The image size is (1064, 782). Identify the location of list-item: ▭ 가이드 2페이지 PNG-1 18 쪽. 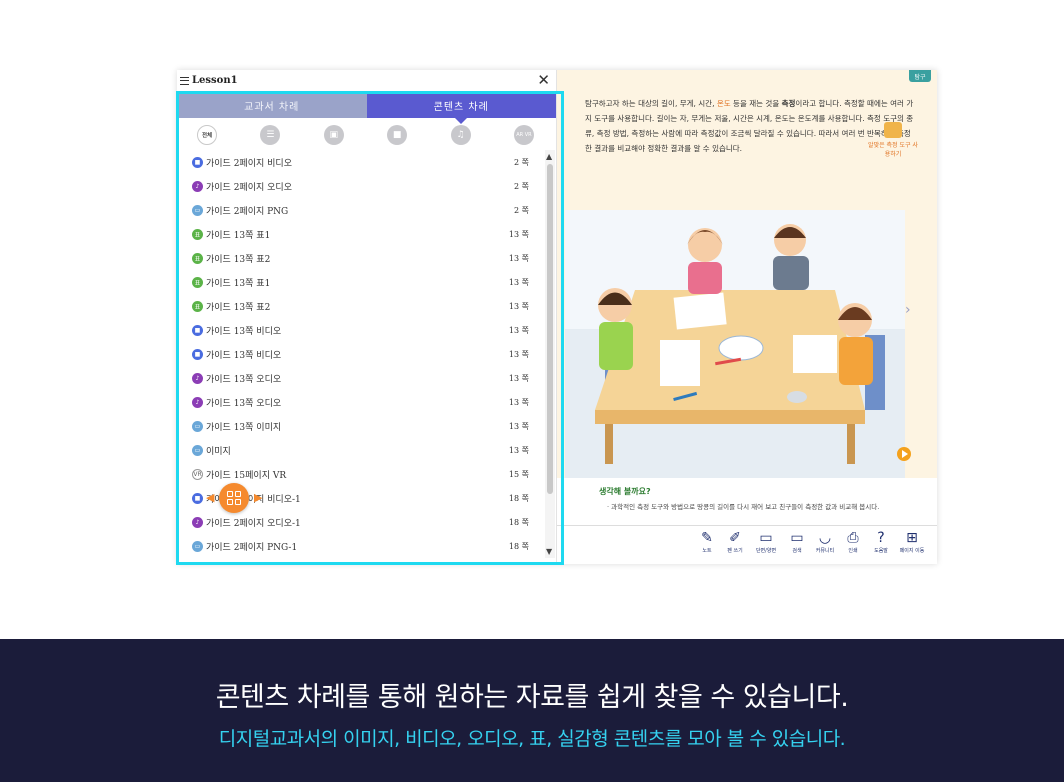
(361, 546).